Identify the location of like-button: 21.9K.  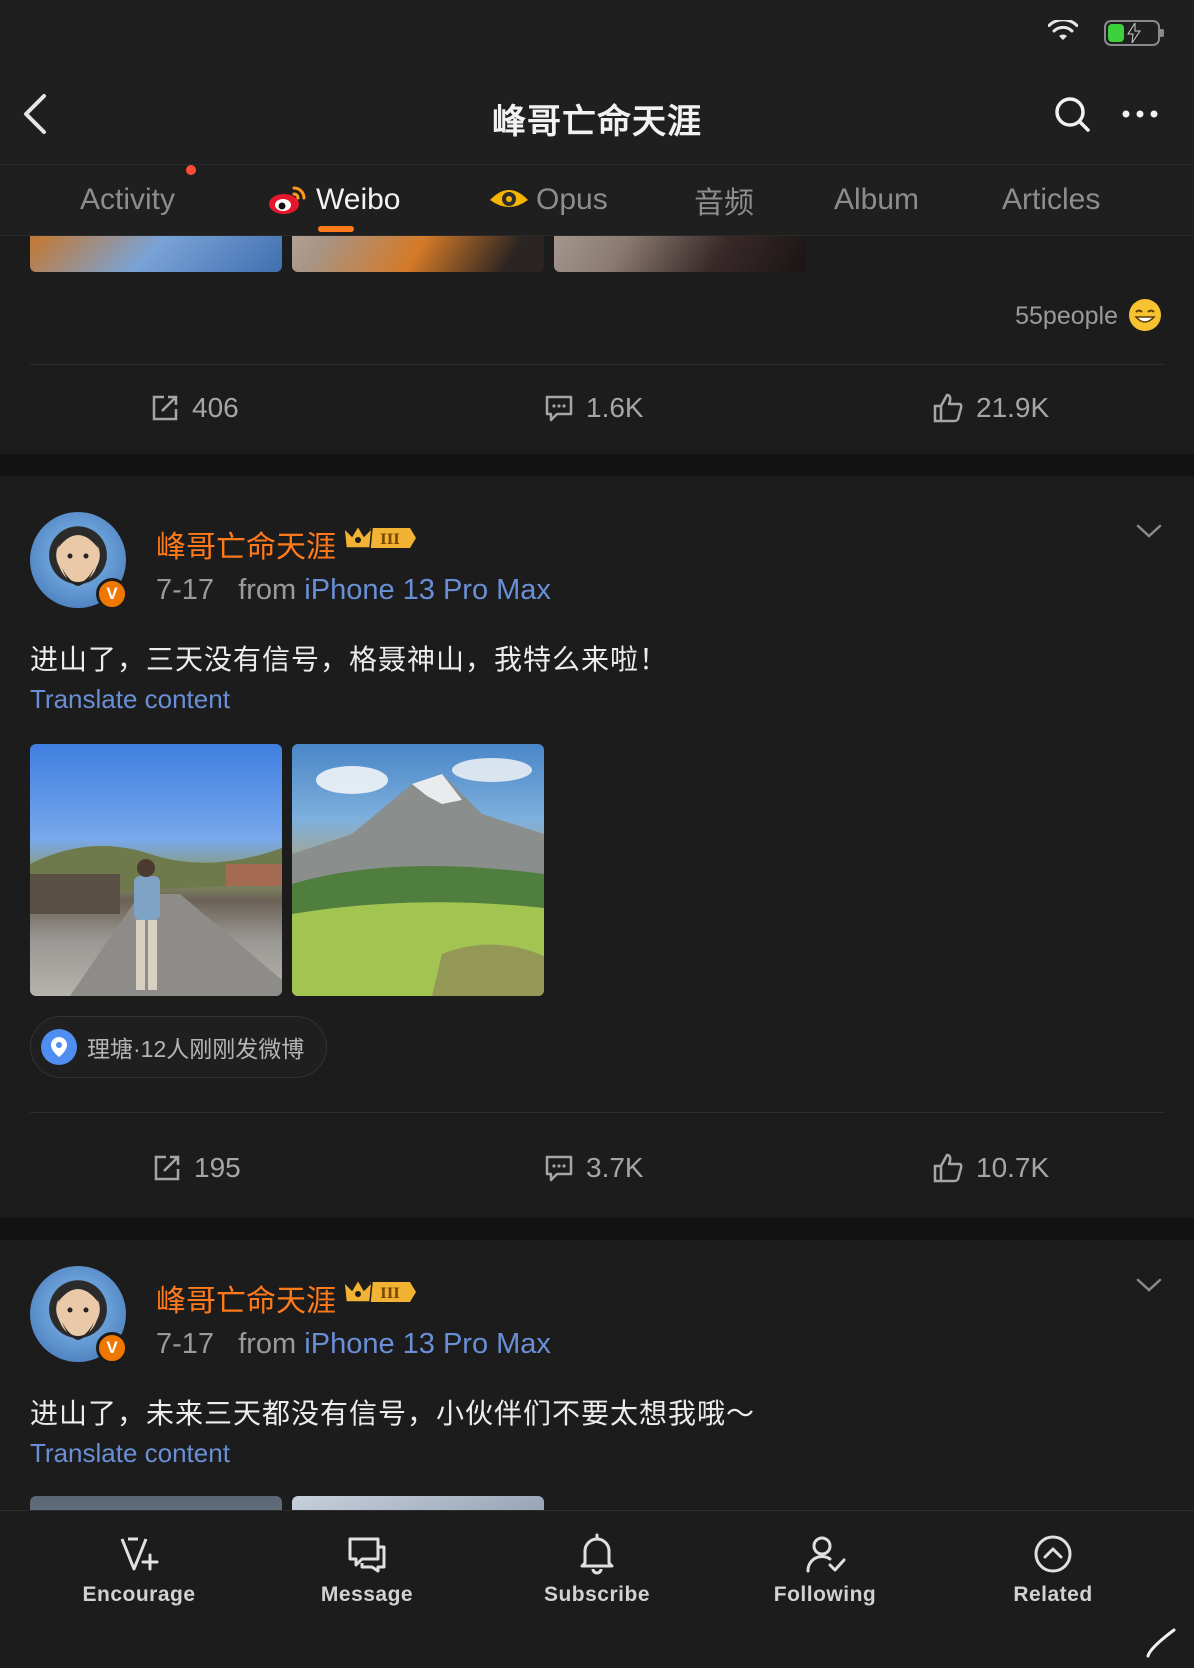
(990, 408).